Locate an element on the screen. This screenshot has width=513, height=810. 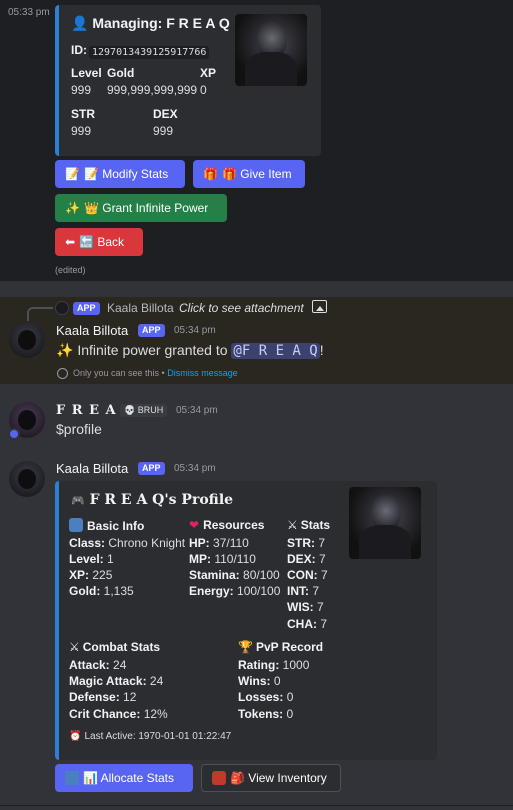
user-mention: @F R E A Q is located at coordinates (275, 351).